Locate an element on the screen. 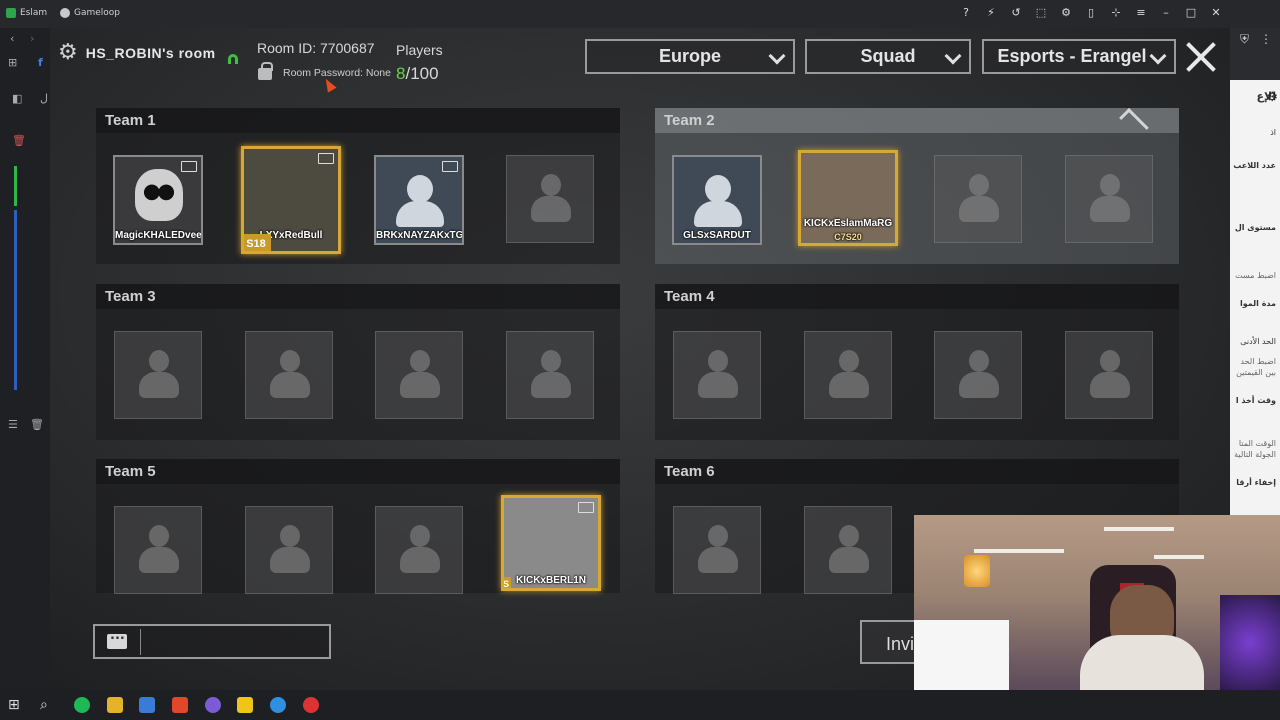  team-panel-4: Team 4 is located at coordinates (917, 362).